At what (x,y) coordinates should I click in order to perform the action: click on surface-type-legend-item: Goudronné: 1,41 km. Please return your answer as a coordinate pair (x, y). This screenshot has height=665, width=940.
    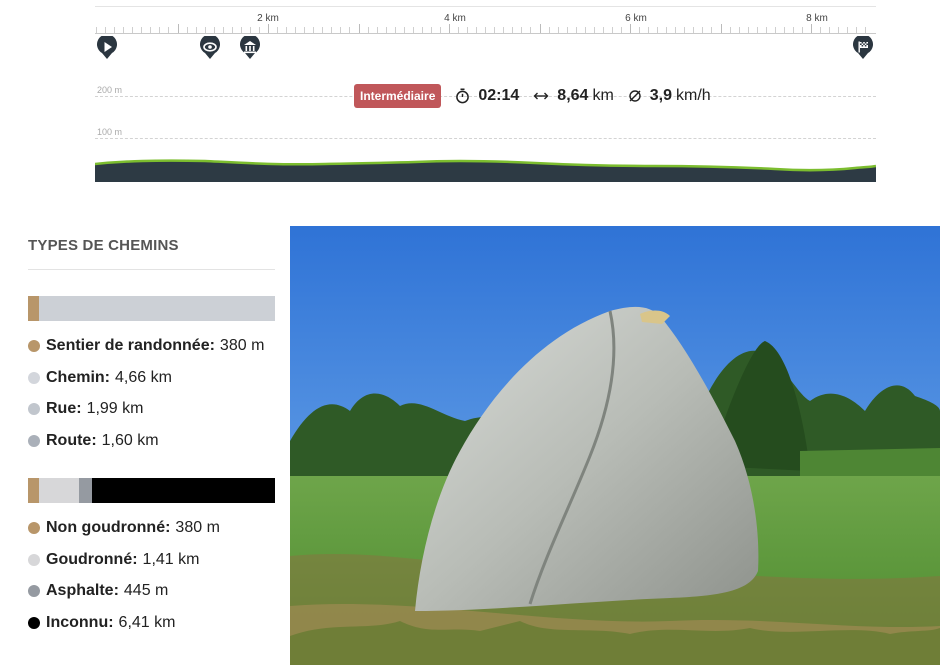
    Looking at the image, I should click on (113, 560).